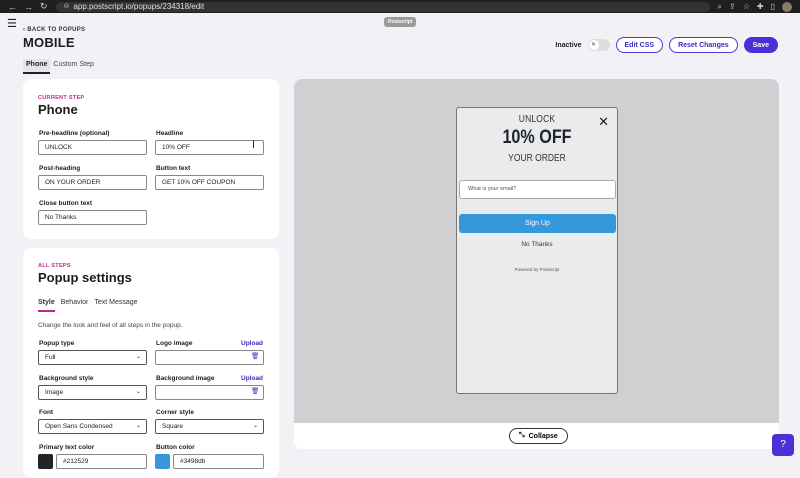 The image size is (800, 478). I want to click on back-to-popups-link: ‹ BACK TO POPUPS, so click(54, 30).